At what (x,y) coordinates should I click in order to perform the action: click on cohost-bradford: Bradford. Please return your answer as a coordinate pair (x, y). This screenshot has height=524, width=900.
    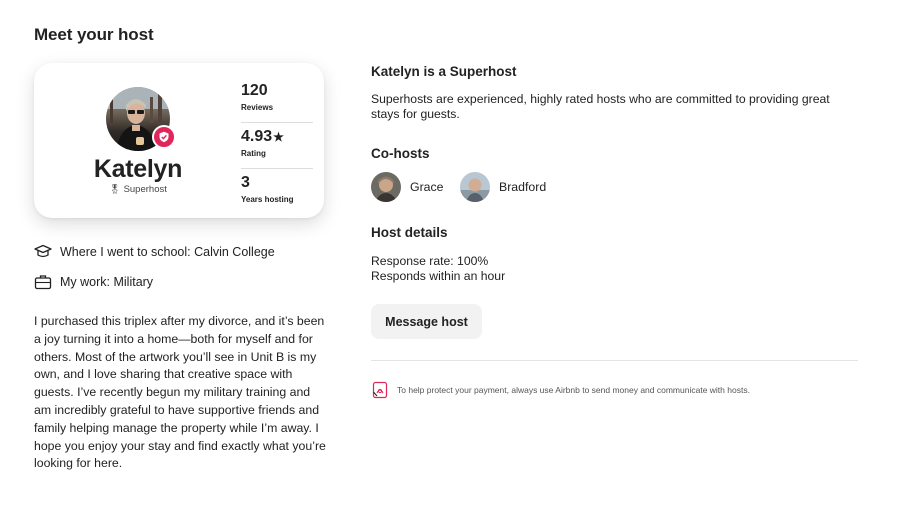
    Looking at the image, I should click on (503, 187).